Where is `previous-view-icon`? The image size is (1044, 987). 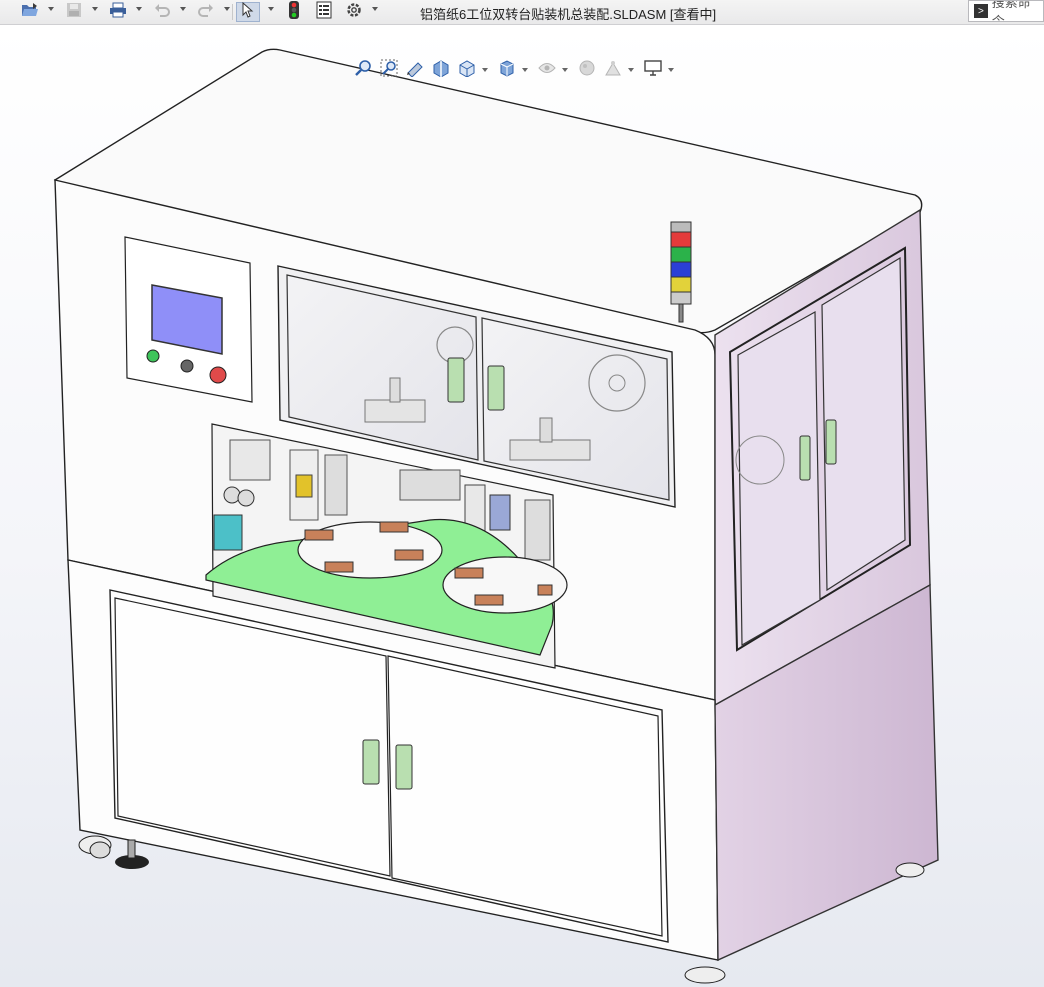 previous-view-icon is located at coordinates (415, 70).